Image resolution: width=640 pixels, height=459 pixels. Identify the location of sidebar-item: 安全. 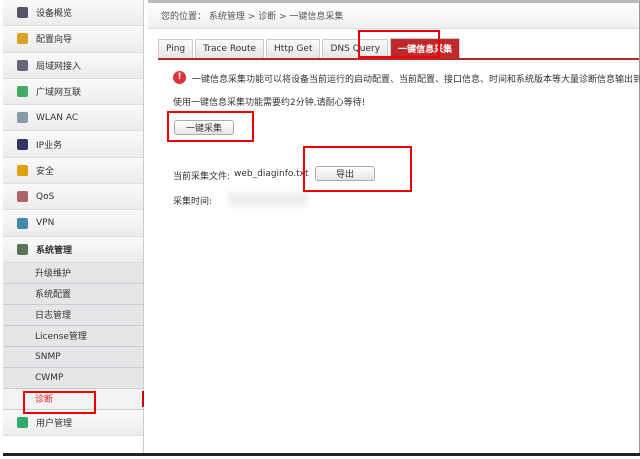
(73, 171).